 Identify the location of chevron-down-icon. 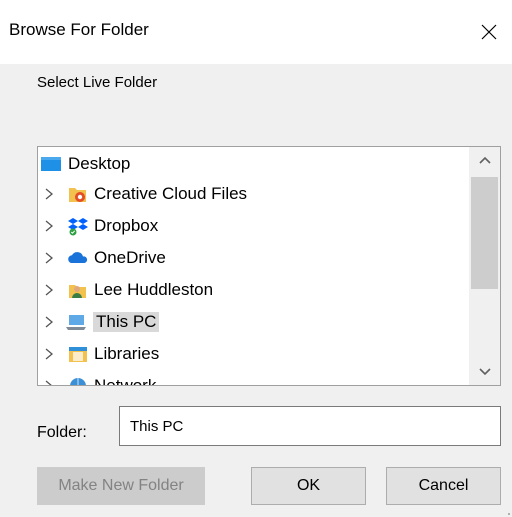
(484, 372).